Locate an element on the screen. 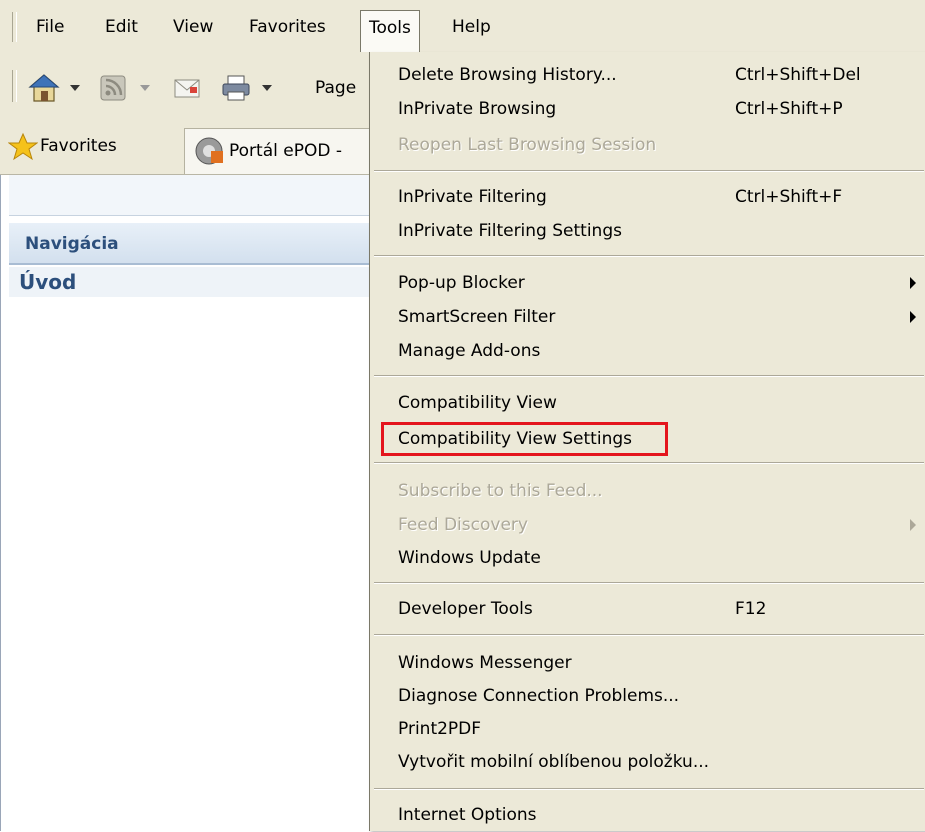 The width and height of the screenshot is (925, 832). menu-item-developer-tools: Developer Tools is located at coordinates (465, 609).